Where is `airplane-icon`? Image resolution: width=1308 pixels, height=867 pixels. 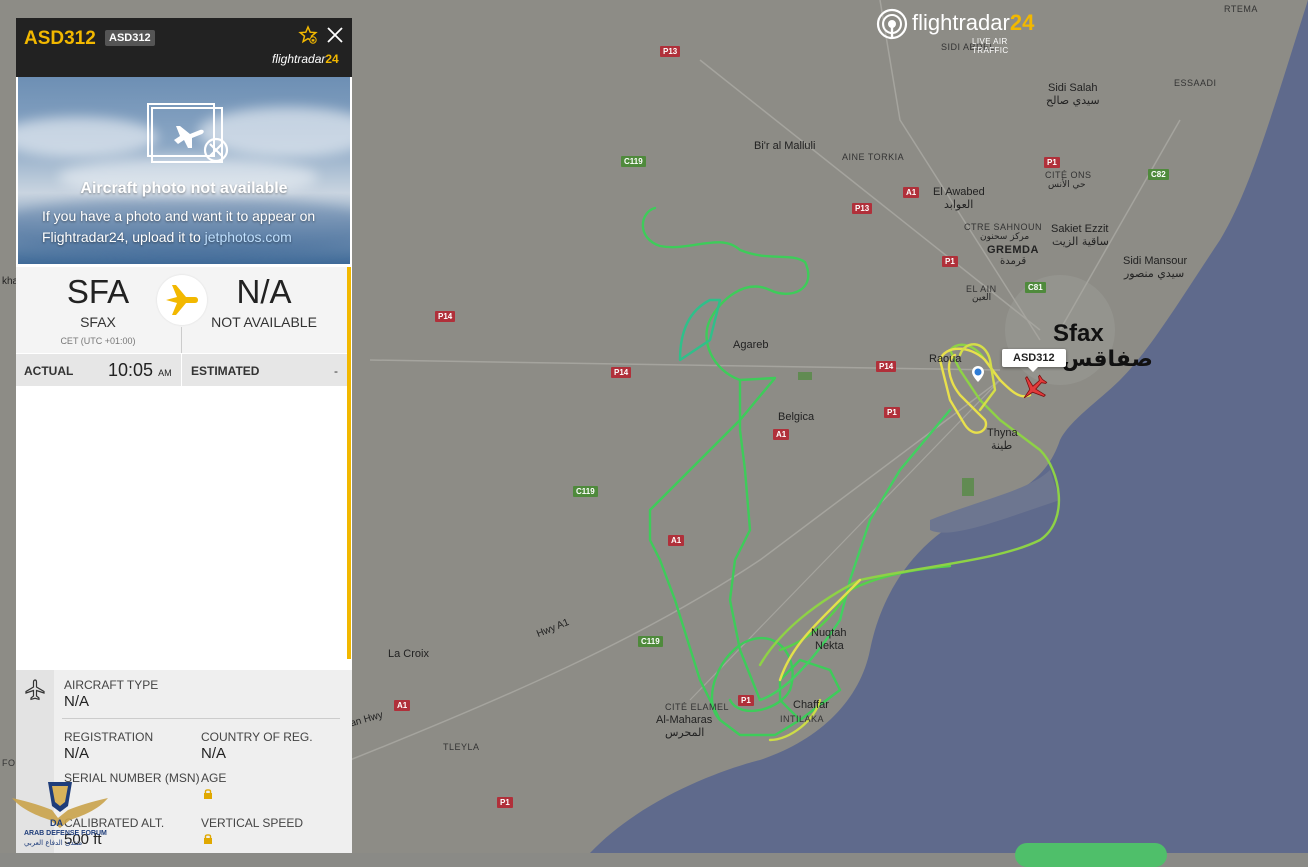
airplane-icon is located at coordinates (182, 300).